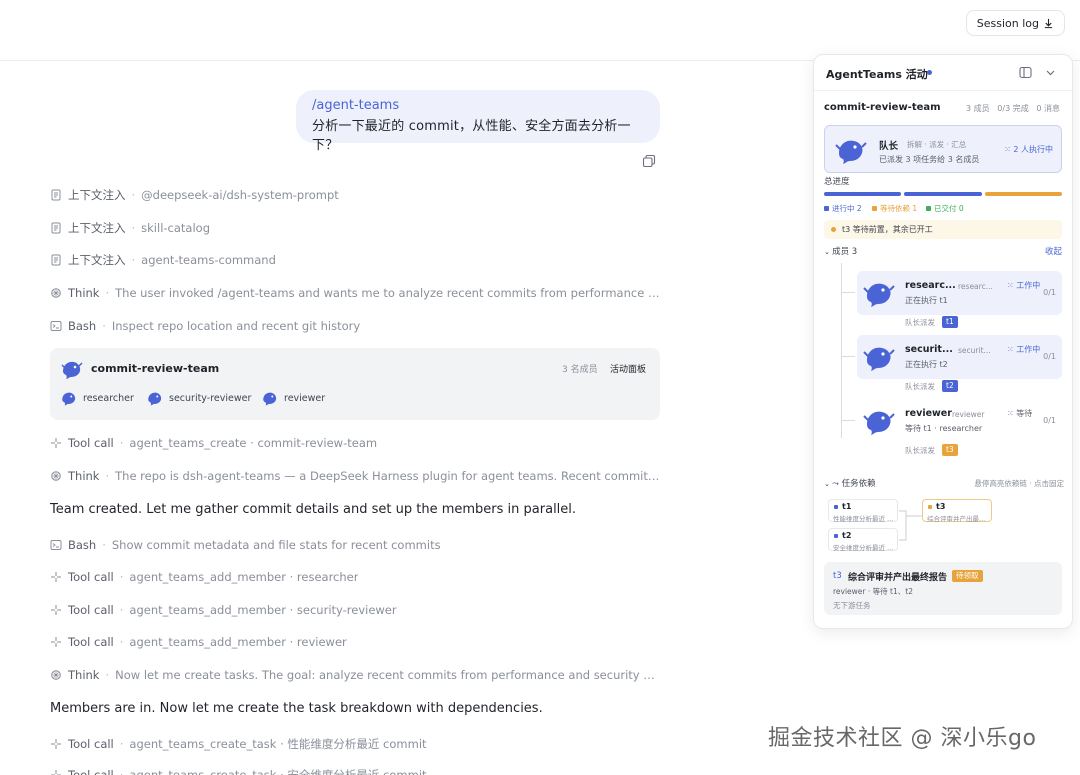 This screenshot has width=1080, height=775. Describe the element at coordinates (837, 576) in the screenshot. I see `task-id: t3` at that location.